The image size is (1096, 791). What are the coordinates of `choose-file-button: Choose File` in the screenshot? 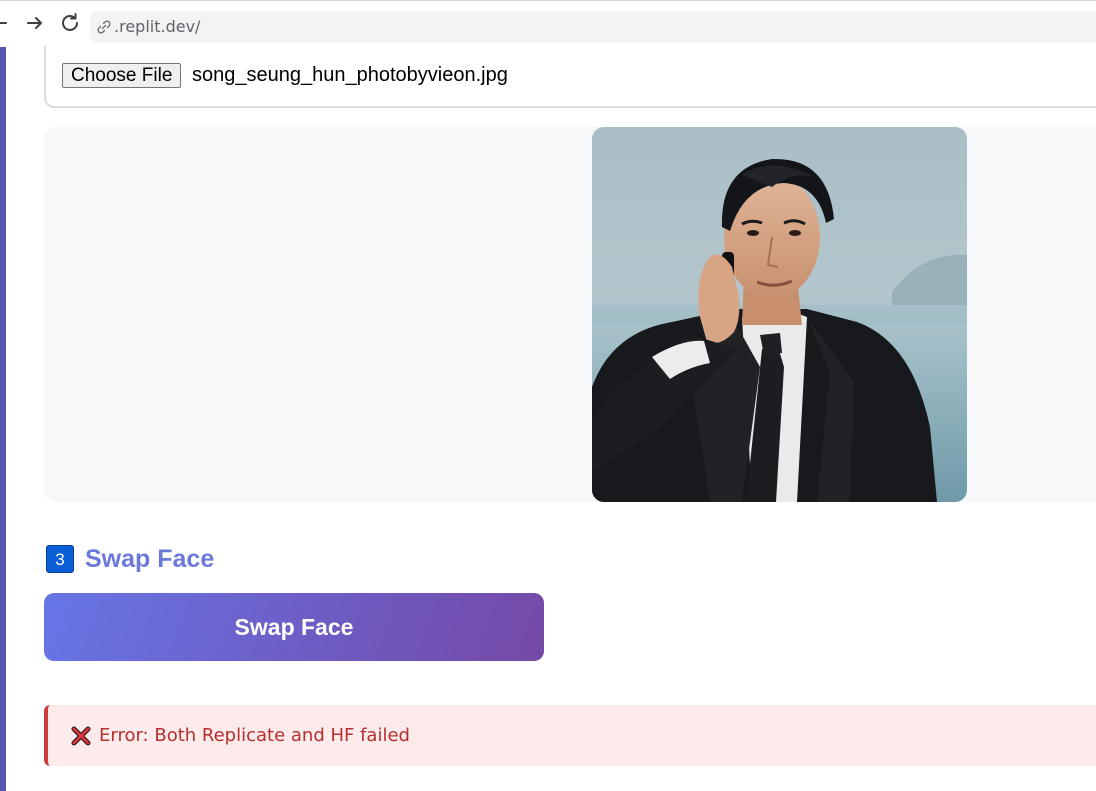 It's located at (122, 75).